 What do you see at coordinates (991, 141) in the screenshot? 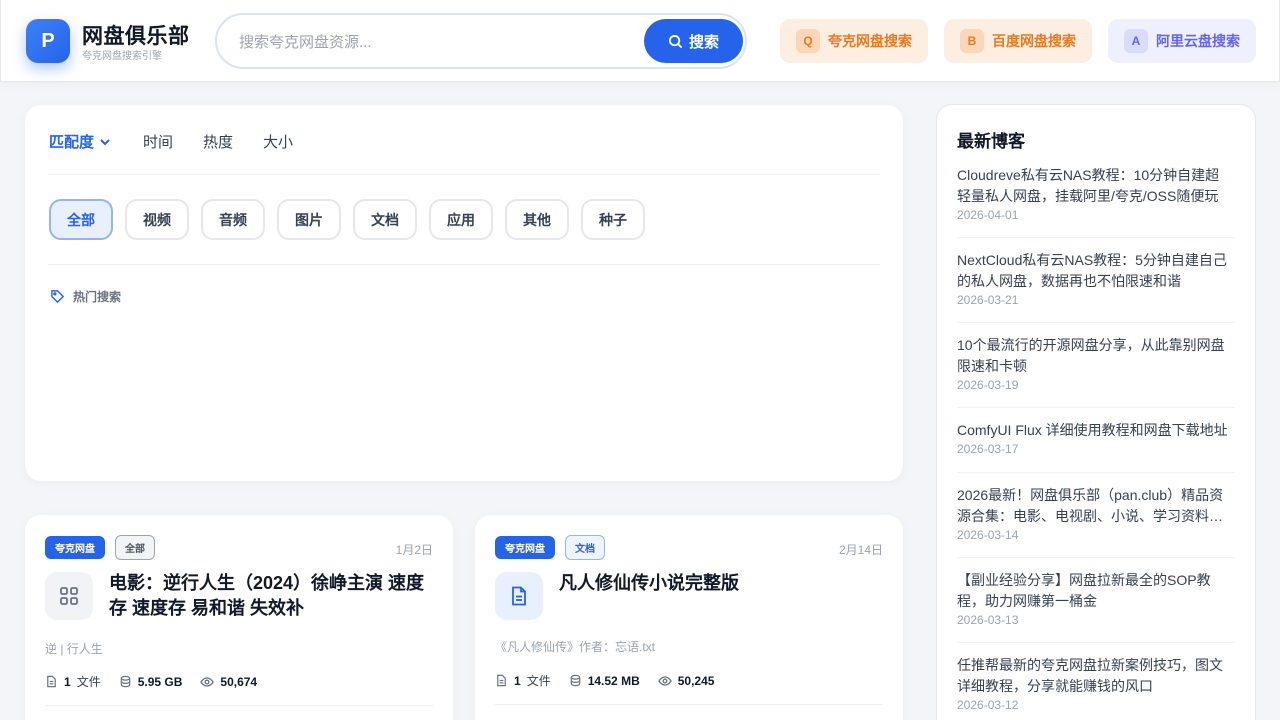
I see `sidebar-title: 最新博客` at bounding box center [991, 141].